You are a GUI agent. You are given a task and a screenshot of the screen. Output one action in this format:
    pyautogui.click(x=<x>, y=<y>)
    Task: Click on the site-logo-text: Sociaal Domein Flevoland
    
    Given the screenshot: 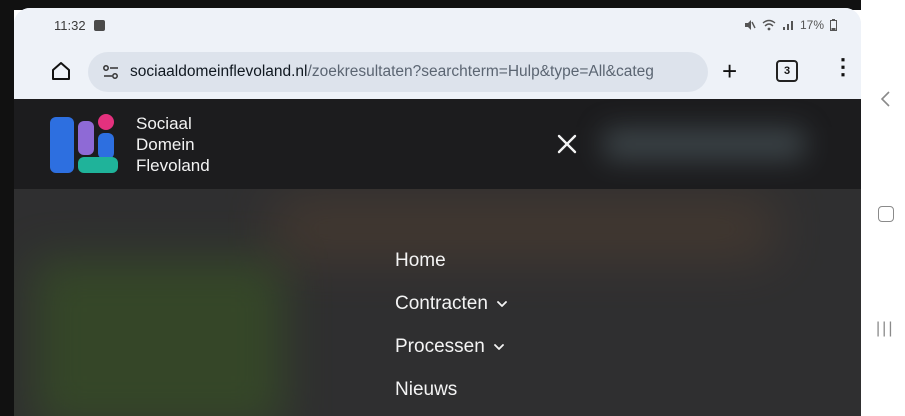 What is the action you would take?
    pyautogui.click(x=173, y=144)
    